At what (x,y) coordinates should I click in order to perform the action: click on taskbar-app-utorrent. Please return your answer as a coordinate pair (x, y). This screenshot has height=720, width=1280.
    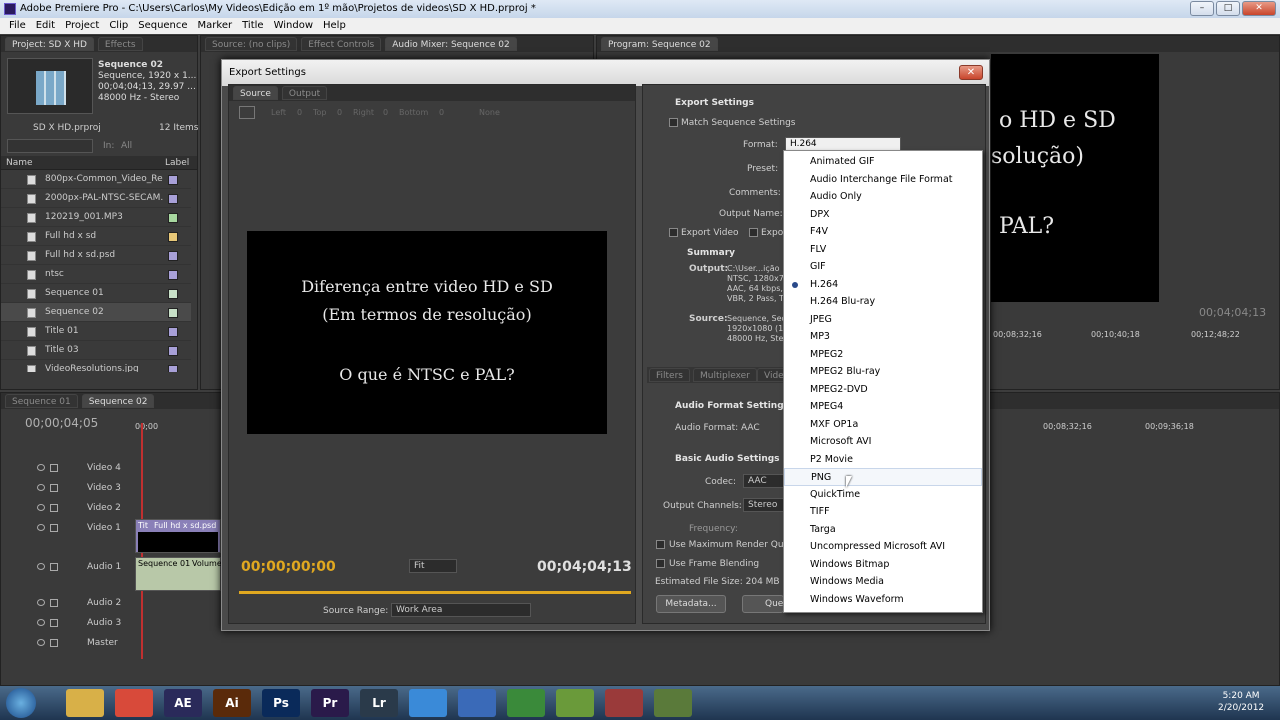
    Looking at the image, I should click on (526, 703).